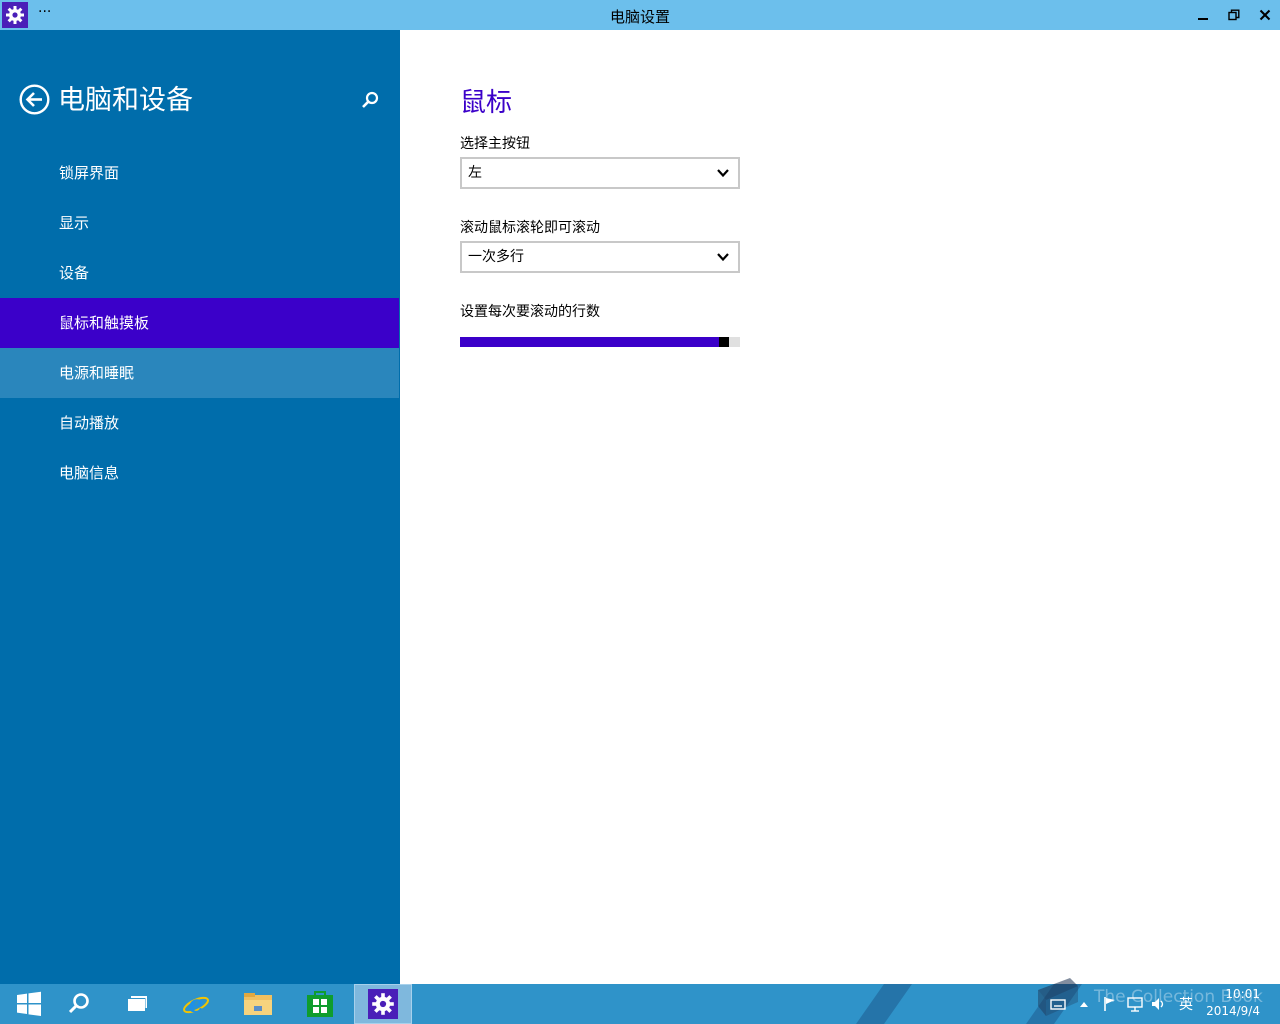  Describe the element at coordinates (486, 103) in the screenshot. I see `page-title: 鼠标` at that location.